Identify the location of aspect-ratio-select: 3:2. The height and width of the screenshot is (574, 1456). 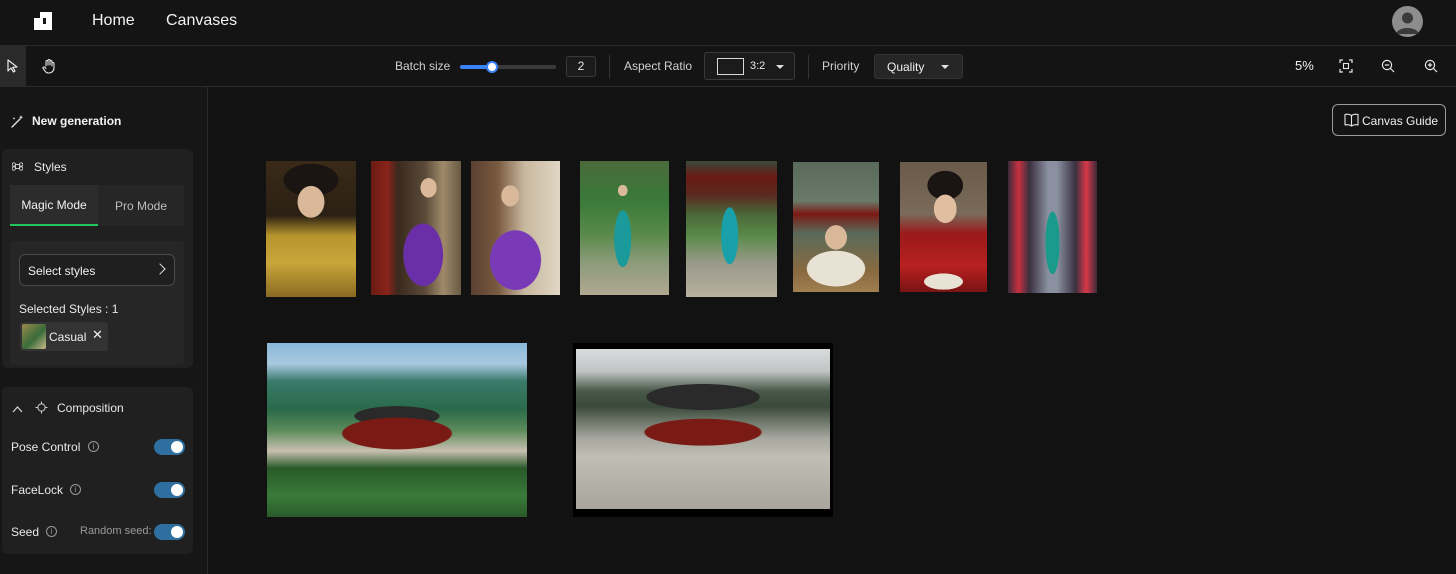
(749, 66).